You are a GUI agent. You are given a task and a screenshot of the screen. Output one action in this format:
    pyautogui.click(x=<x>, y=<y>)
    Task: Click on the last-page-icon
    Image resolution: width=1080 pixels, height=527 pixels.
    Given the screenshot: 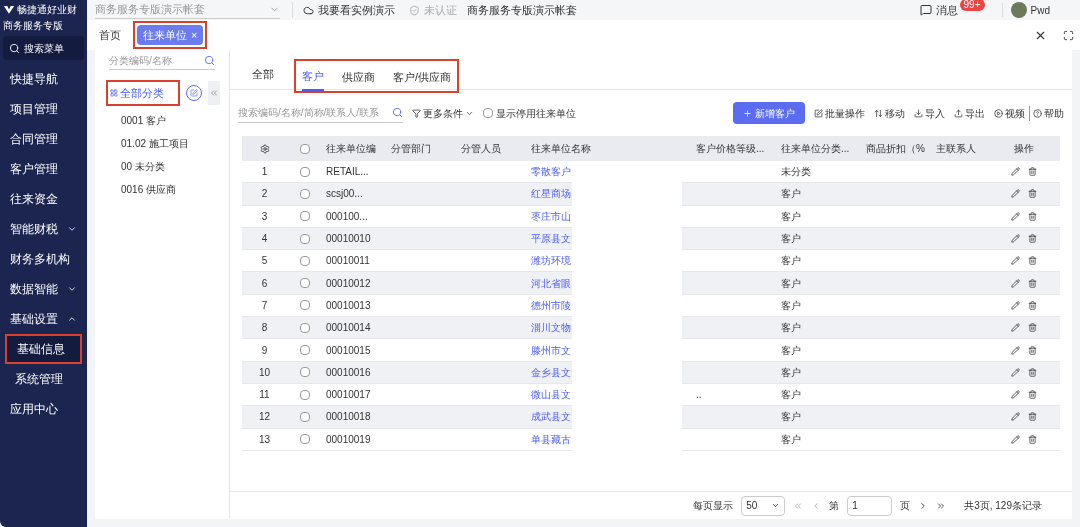 What is the action you would take?
    pyautogui.click(x=941, y=505)
    